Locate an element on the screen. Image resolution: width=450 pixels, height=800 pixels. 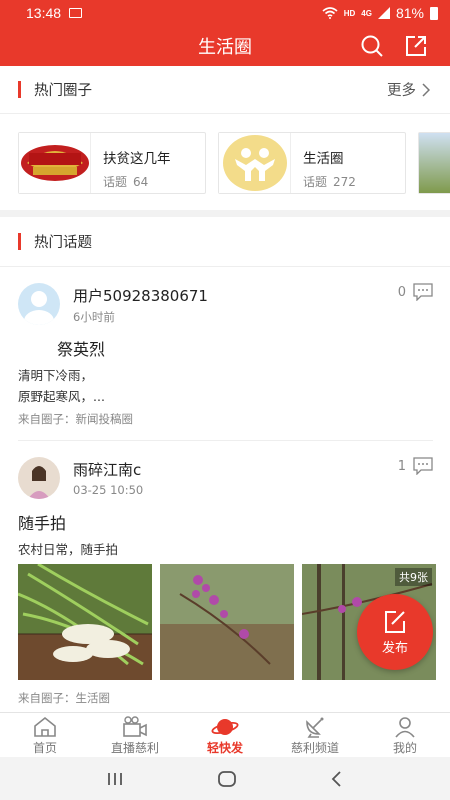
nav-label: 直播慈利 is located at coordinates (134, 748).